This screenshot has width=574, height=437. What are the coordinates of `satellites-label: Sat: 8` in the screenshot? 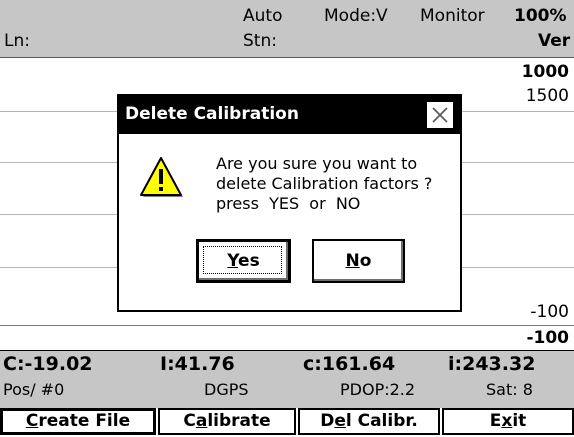 It's located at (509, 389).